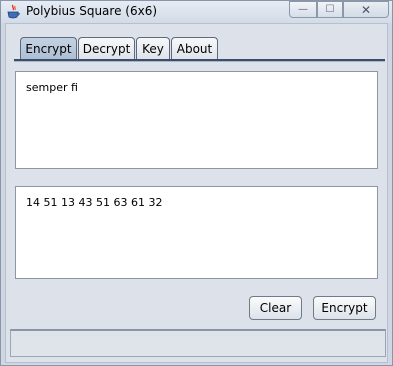  I want to click on tab-decrypt: Decrypt, so click(106, 48).